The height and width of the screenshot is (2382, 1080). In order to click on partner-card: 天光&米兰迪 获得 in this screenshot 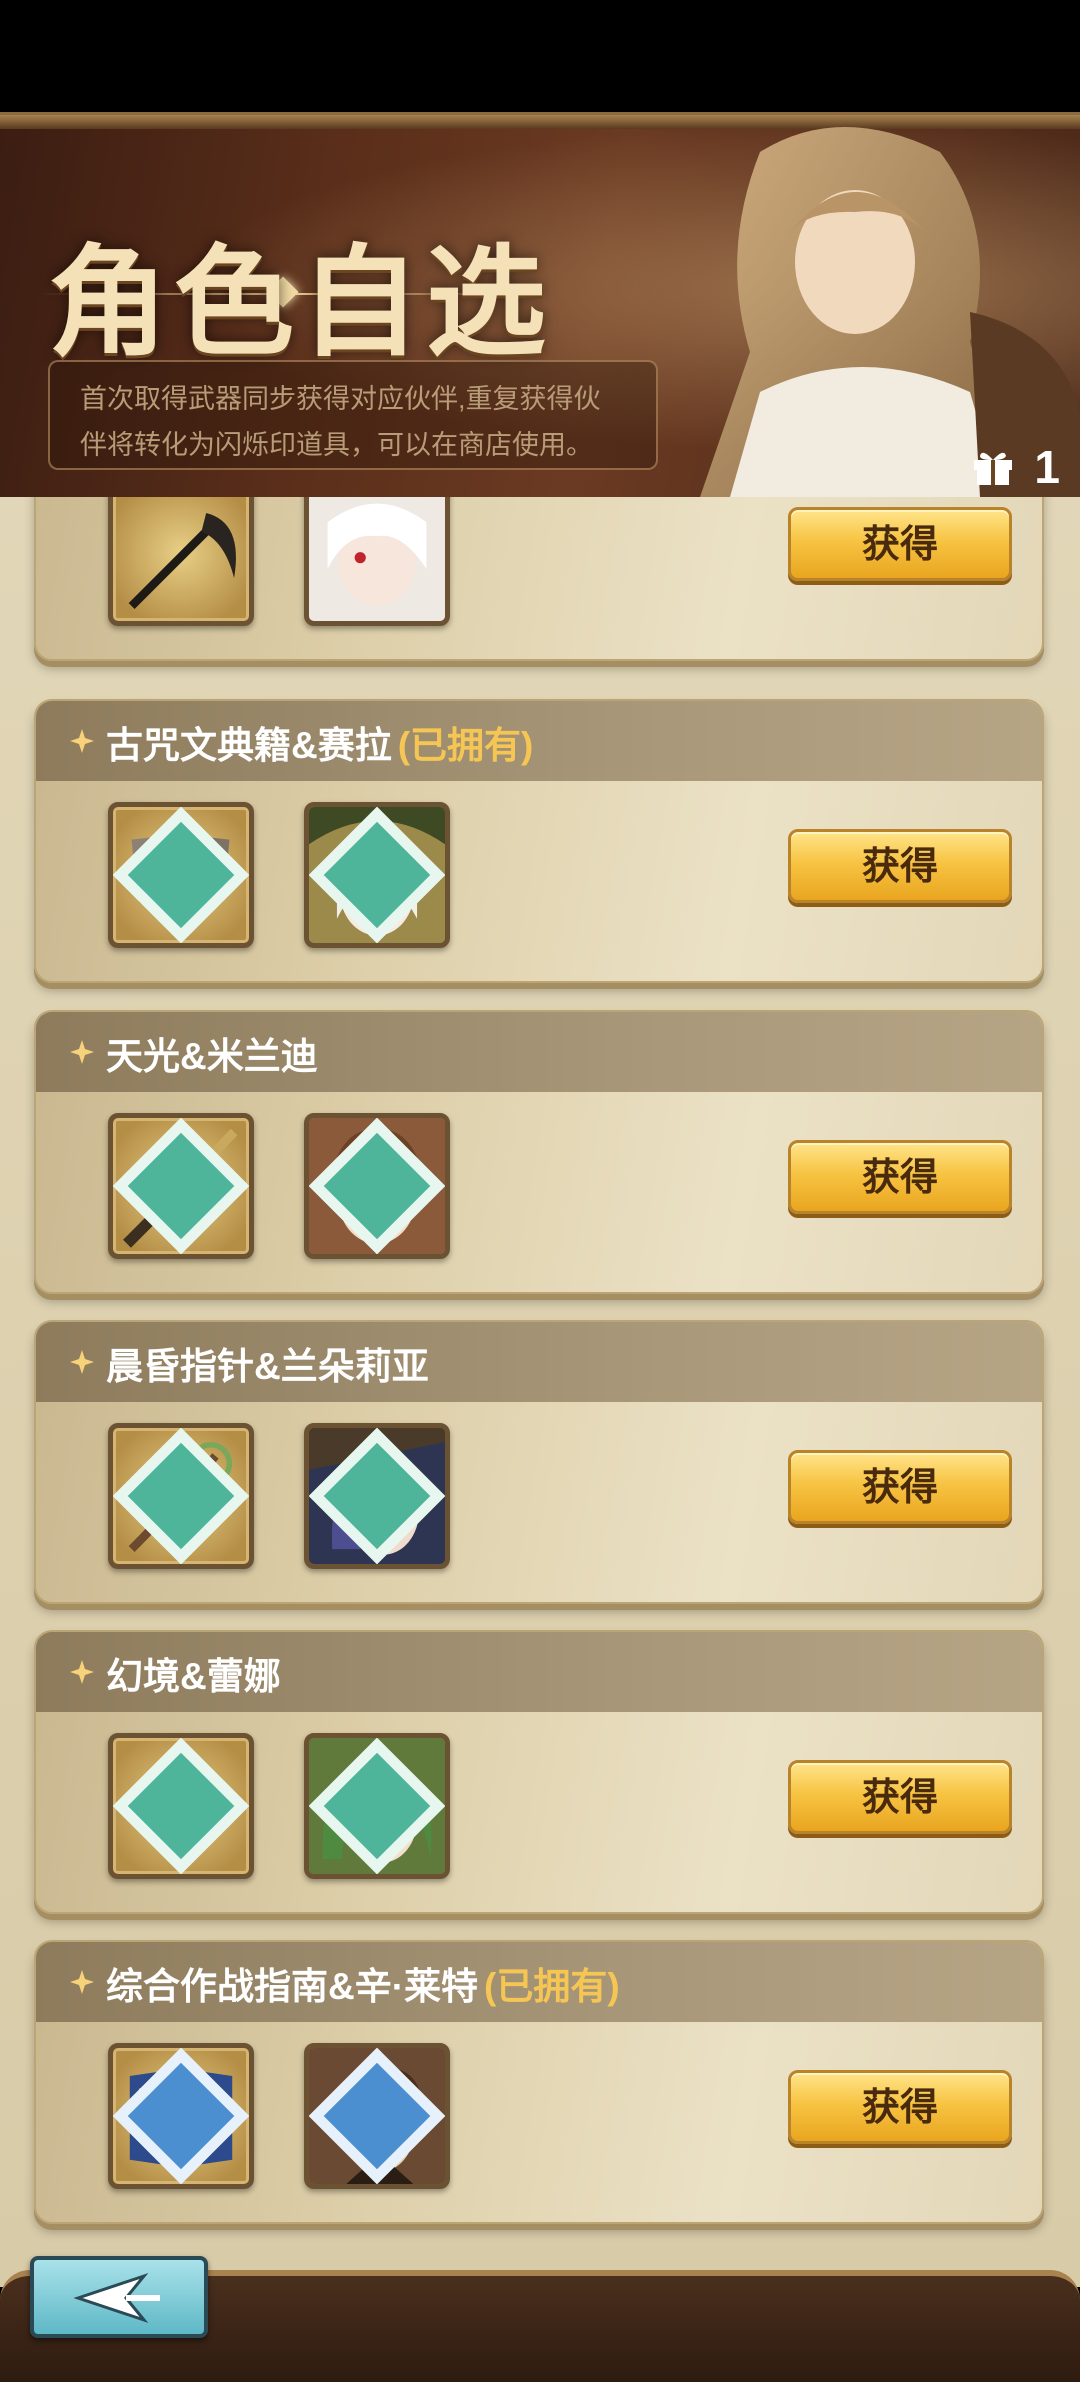, I will do `click(539, 1152)`.